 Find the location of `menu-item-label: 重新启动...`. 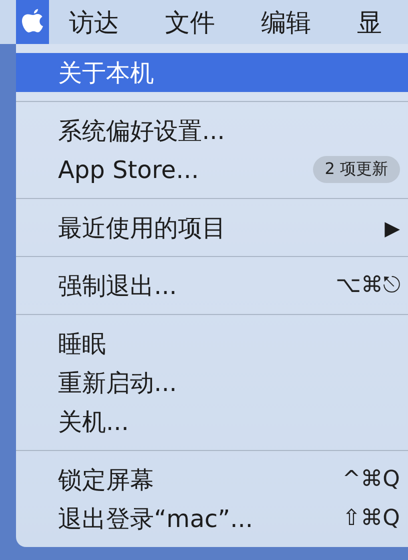

menu-item-label: 重新启动... is located at coordinates (118, 383).